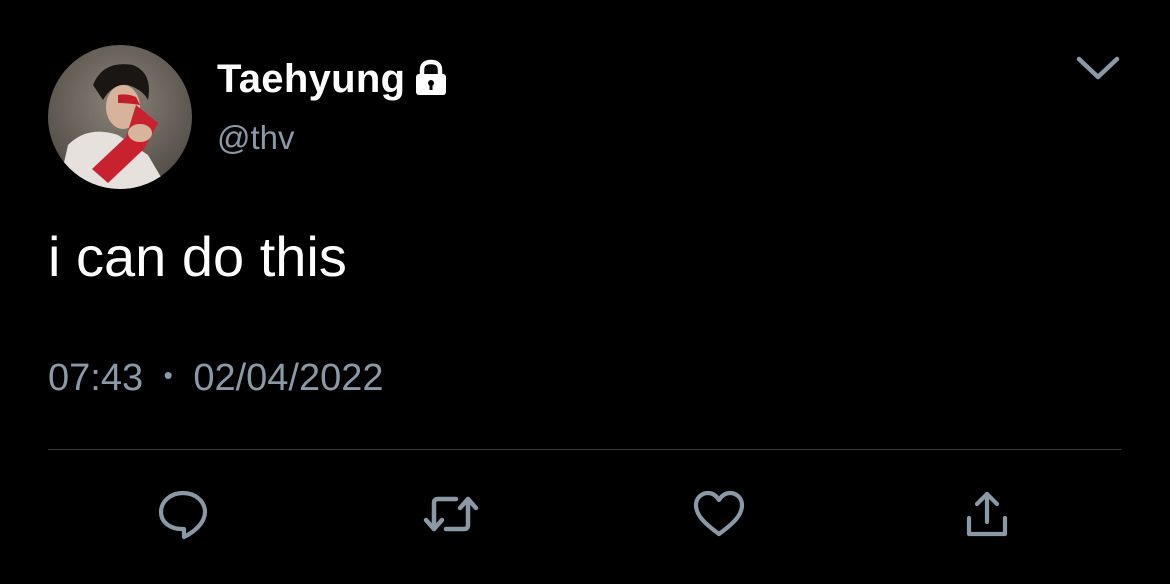  I want to click on more-options-button, so click(1098, 70).